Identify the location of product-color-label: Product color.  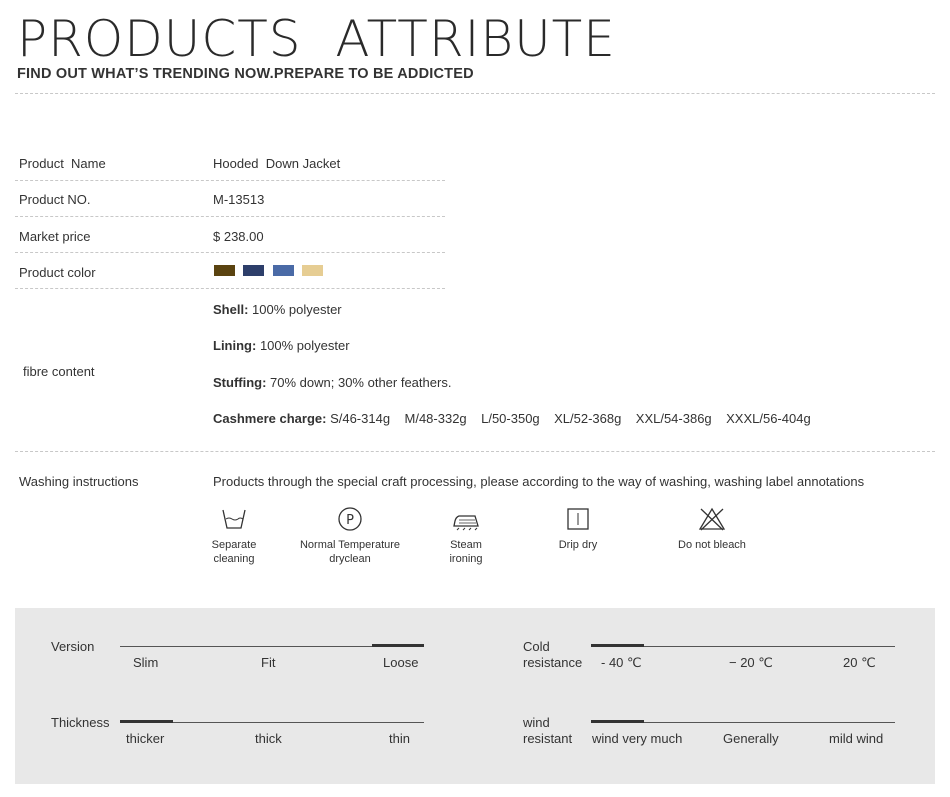
(57, 272).